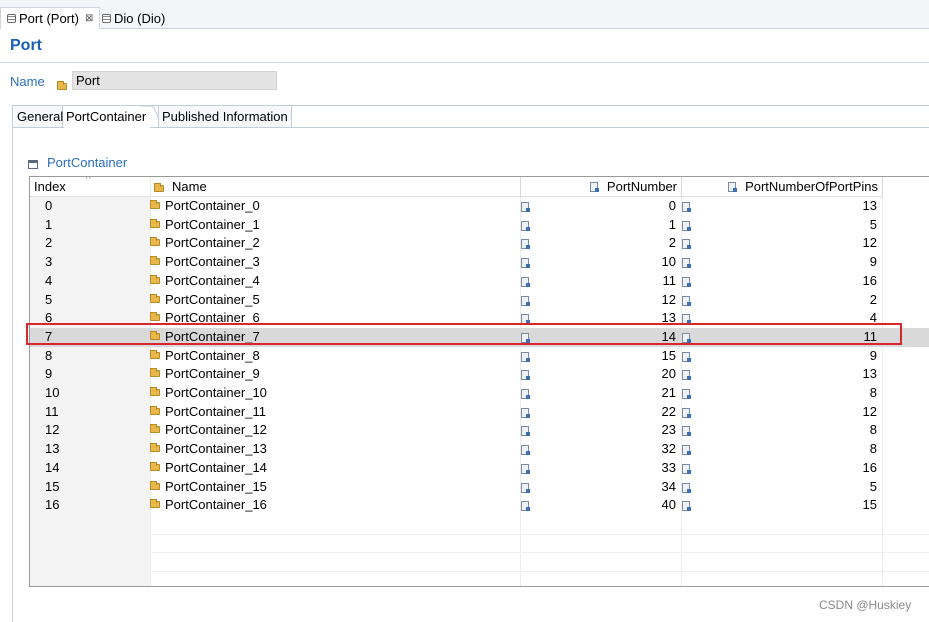 The height and width of the screenshot is (622, 929). Describe the element at coordinates (603, 356) in the screenshot. I see `cell-port-number: 15` at that location.